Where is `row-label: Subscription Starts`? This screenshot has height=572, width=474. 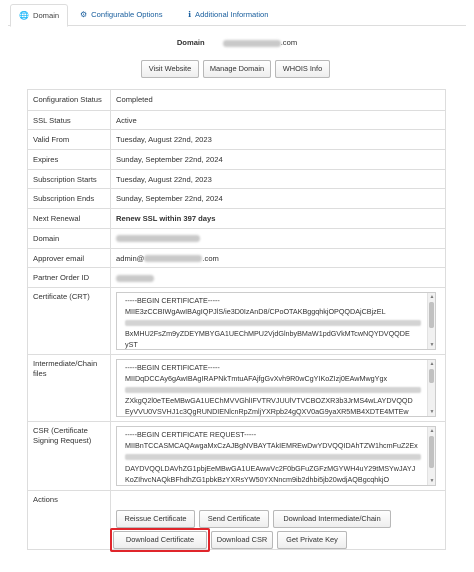 row-label: Subscription Starts is located at coordinates (69, 179).